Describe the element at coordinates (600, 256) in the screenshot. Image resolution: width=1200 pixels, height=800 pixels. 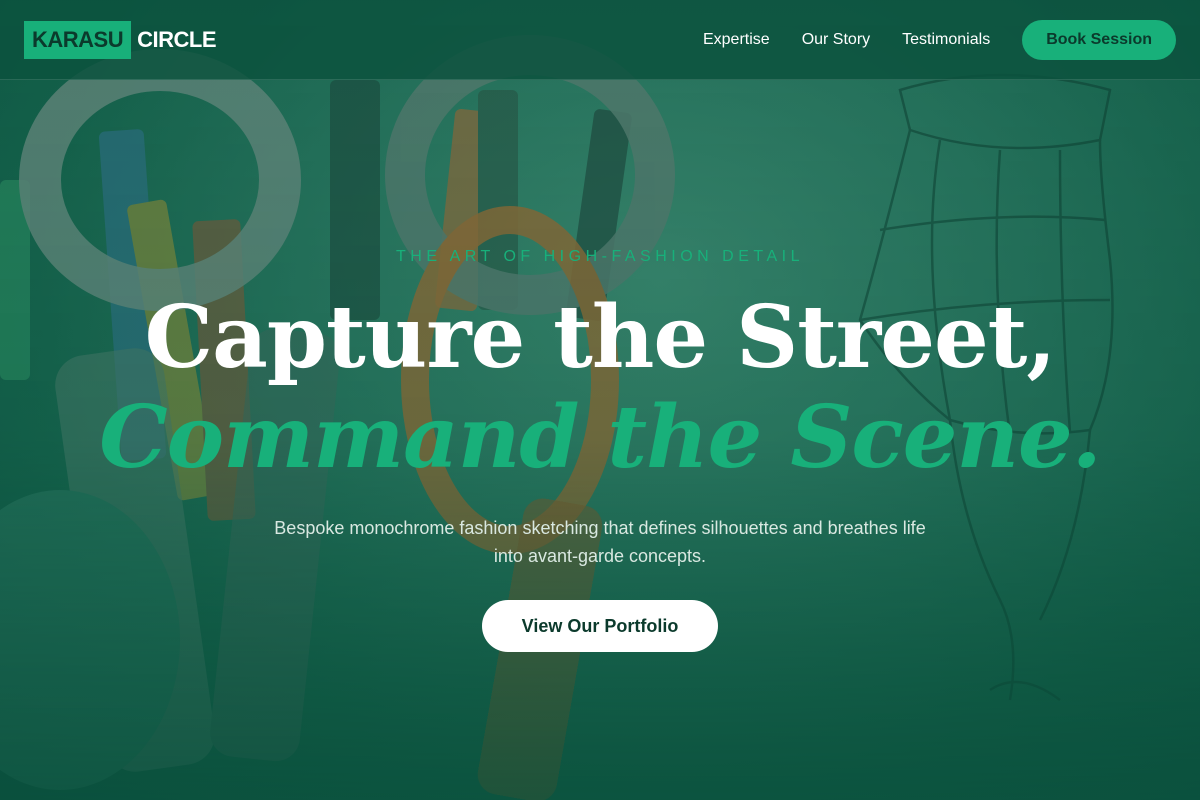
I see `hero-eyebrow: THE ART OF HIGH-FASHION DETAIL` at that location.